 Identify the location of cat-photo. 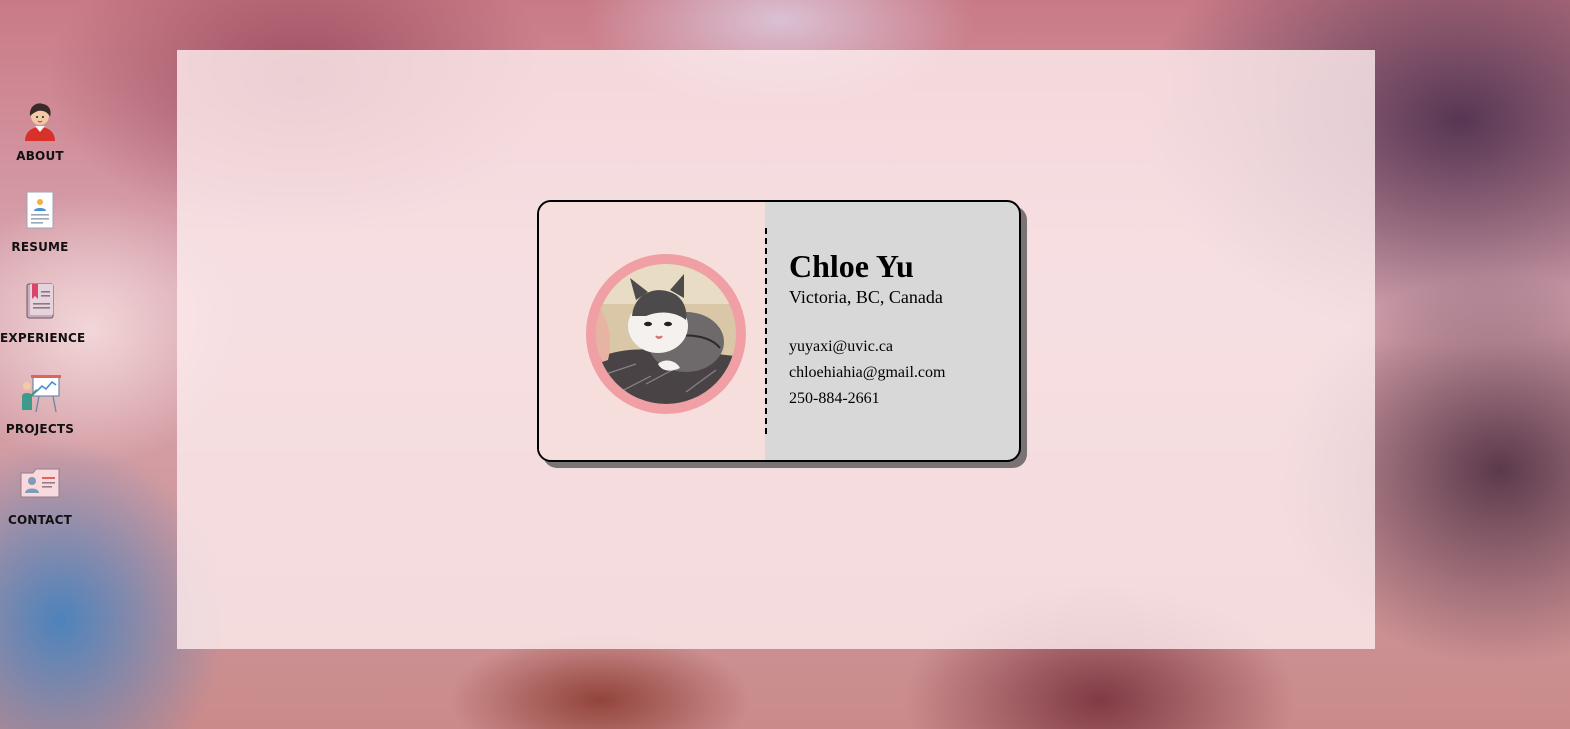
(666, 334).